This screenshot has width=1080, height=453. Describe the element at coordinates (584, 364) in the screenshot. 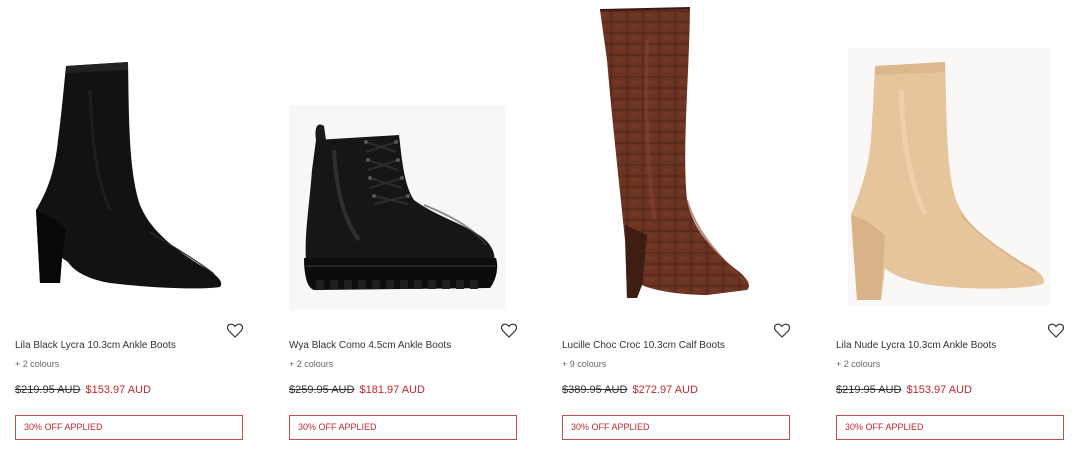

I see `colour-count: + 9 colours` at that location.